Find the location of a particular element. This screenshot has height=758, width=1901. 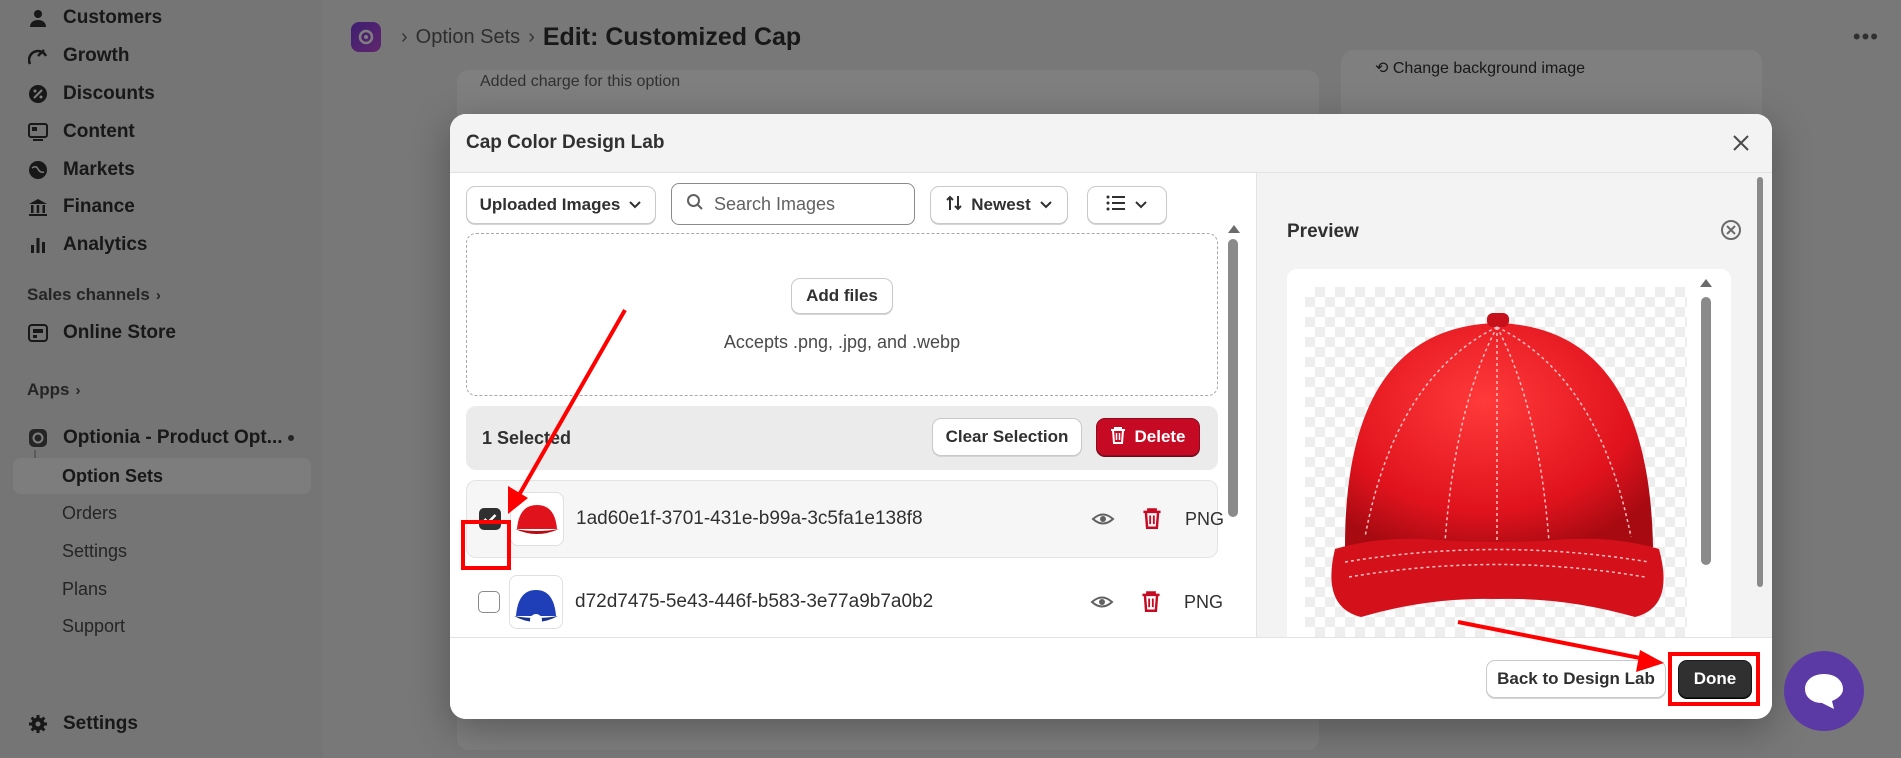

library-scrollbar is located at coordinates (1233, 430).